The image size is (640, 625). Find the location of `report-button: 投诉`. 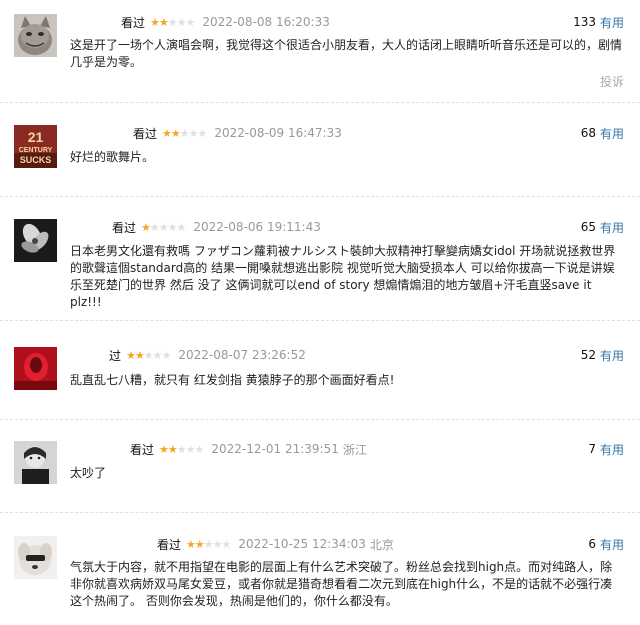

report-button: 投诉 is located at coordinates (612, 81).